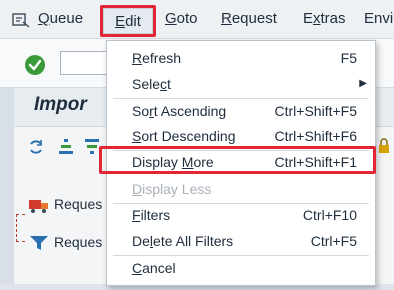 The height and width of the screenshot is (290, 394). What do you see at coordinates (315, 111) in the screenshot?
I see `menu-item-shortcut: Ctrl+Shift+F5` at bounding box center [315, 111].